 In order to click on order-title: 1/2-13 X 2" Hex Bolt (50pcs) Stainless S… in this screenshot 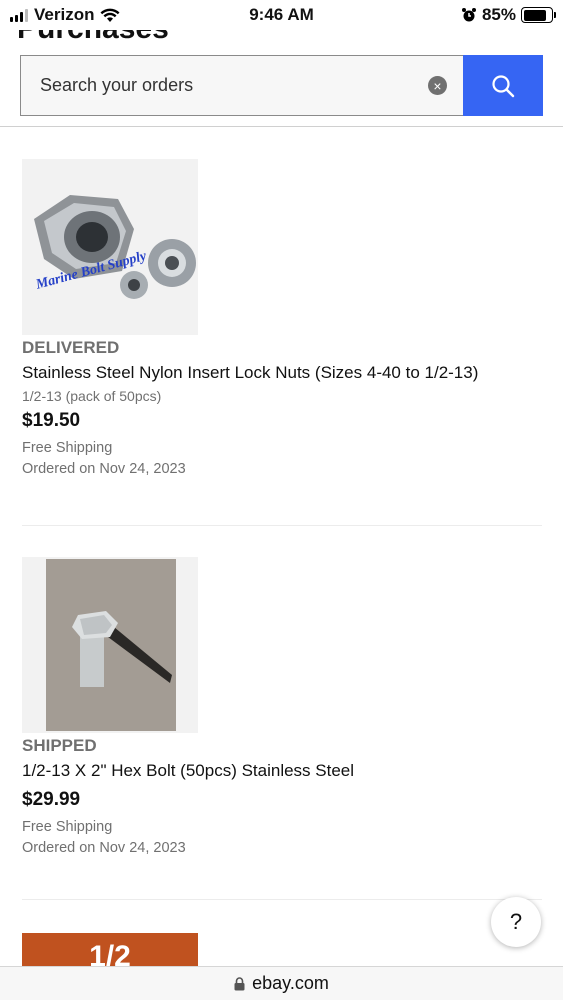, I will do `click(282, 770)`.